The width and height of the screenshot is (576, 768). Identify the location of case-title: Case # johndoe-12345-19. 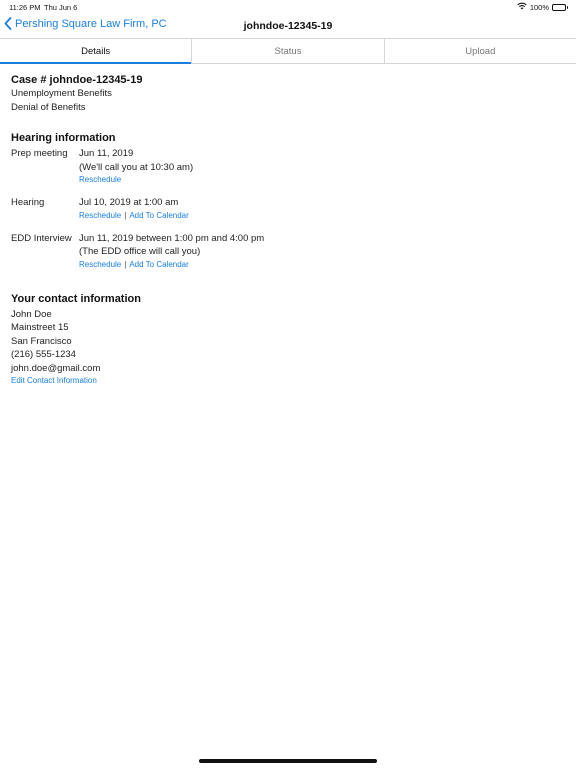
(77, 80).